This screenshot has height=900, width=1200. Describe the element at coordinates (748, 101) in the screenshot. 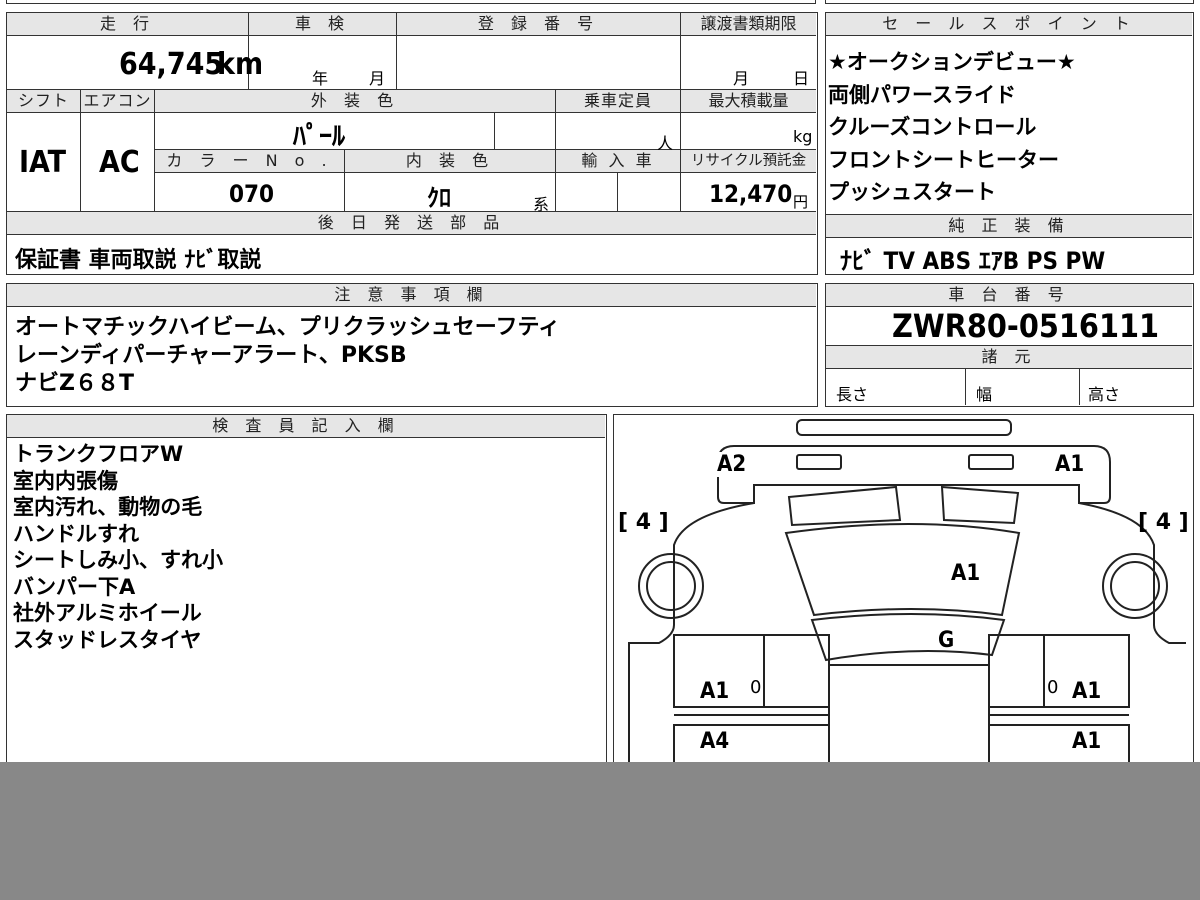

I see `max-load-header: 最大積載量` at that location.